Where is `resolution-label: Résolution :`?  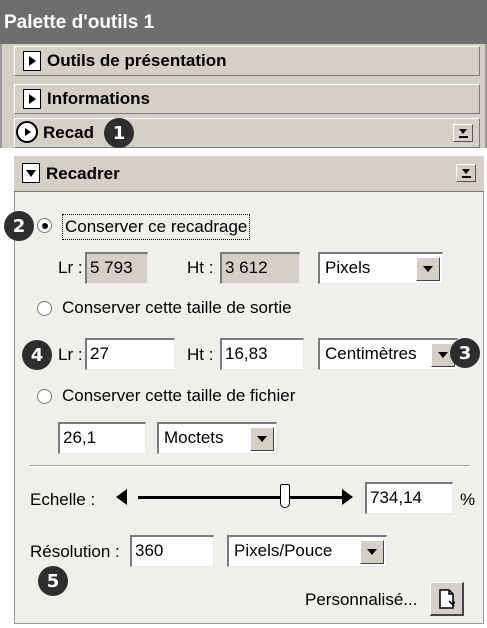
resolution-label: Résolution : is located at coordinates (75, 551).